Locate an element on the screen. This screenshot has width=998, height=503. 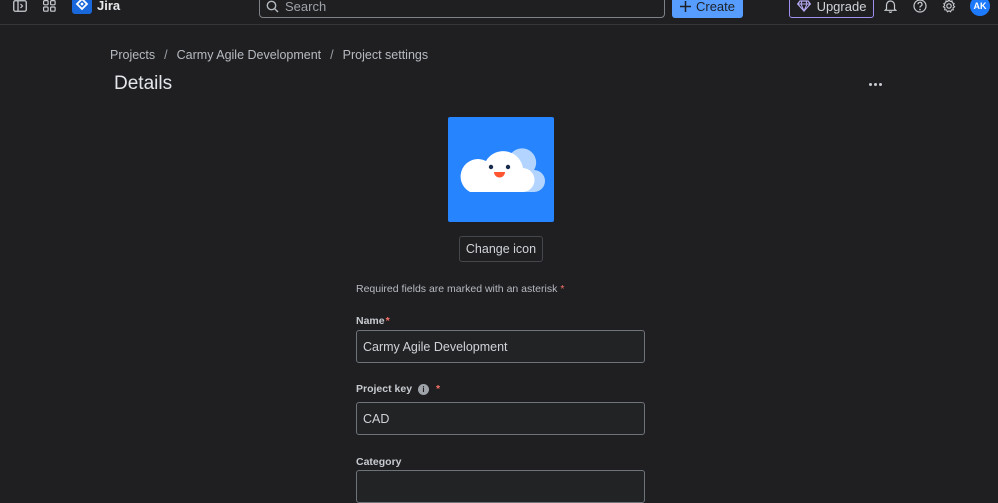
category-select is located at coordinates (500, 486).